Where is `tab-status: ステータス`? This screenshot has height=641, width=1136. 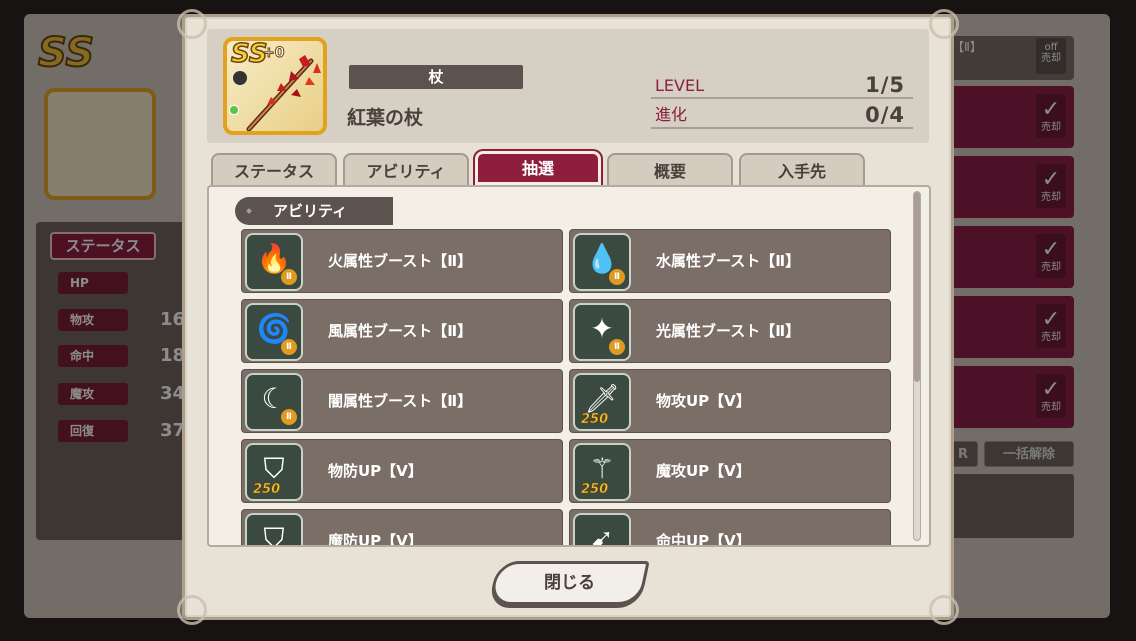 tab-status: ステータス is located at coordinates (274, 171).